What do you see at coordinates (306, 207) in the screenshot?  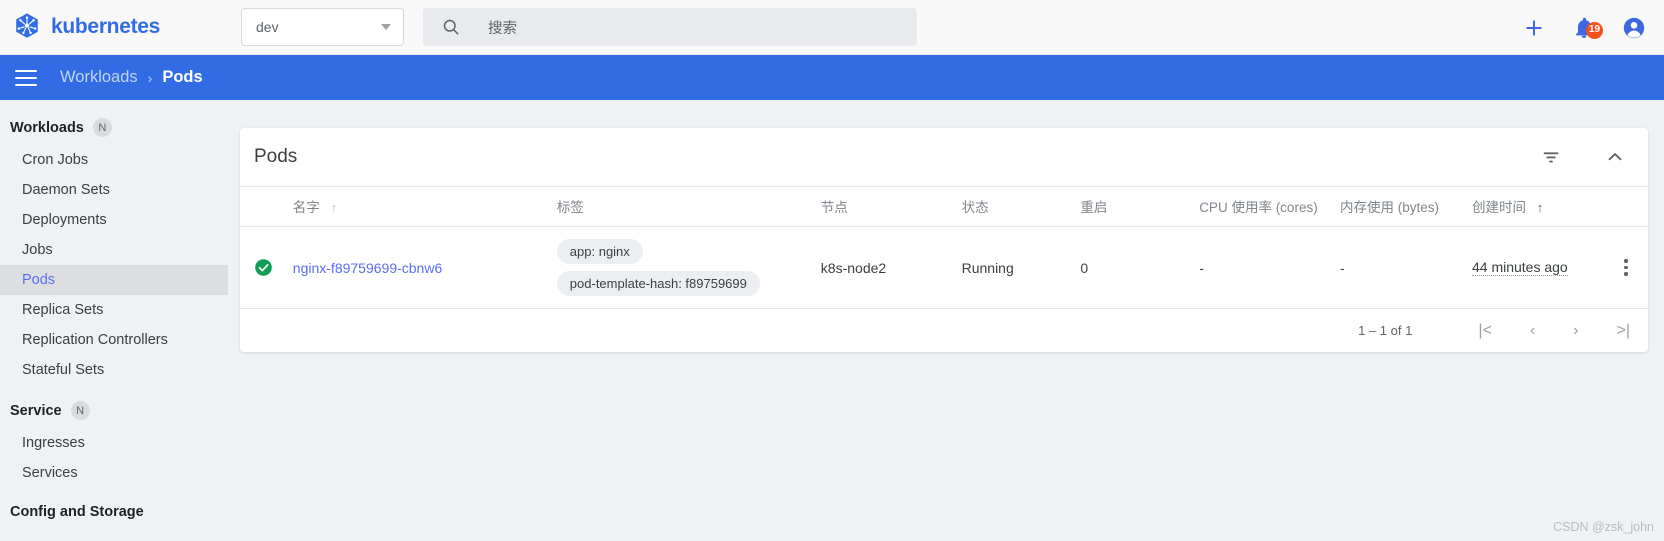 I see `column-label: 名字` at bounding box center [306, 207].